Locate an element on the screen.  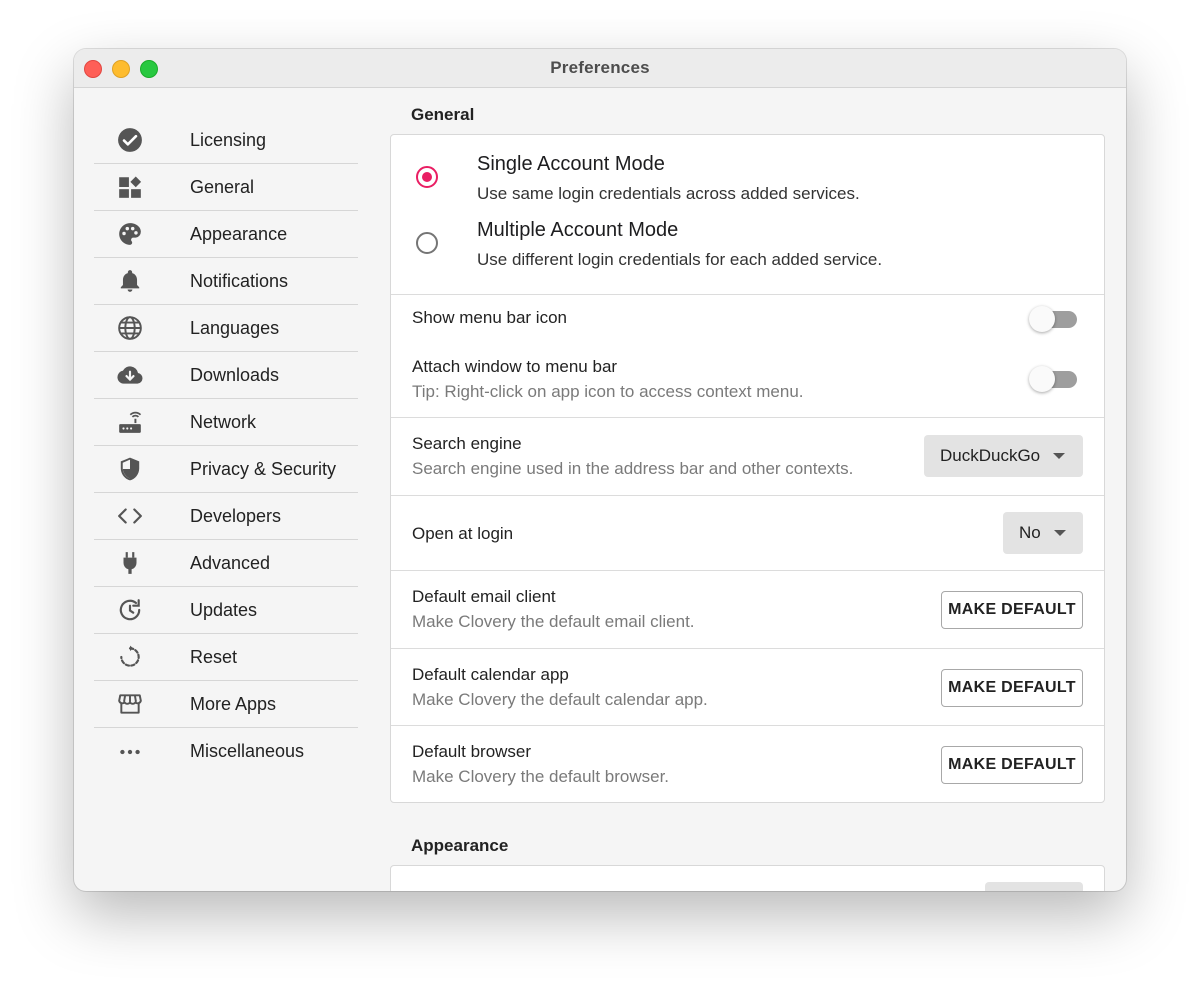
sidebar-item-languages: Languages is located at coordinates (226, 328).